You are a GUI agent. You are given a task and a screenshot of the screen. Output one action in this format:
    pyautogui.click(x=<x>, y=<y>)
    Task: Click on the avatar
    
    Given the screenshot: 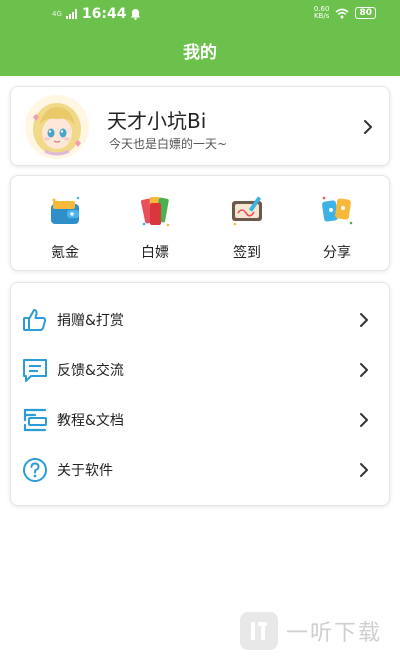 What is the action you would take?
    pyautogui.click(x=57, y=127)
    